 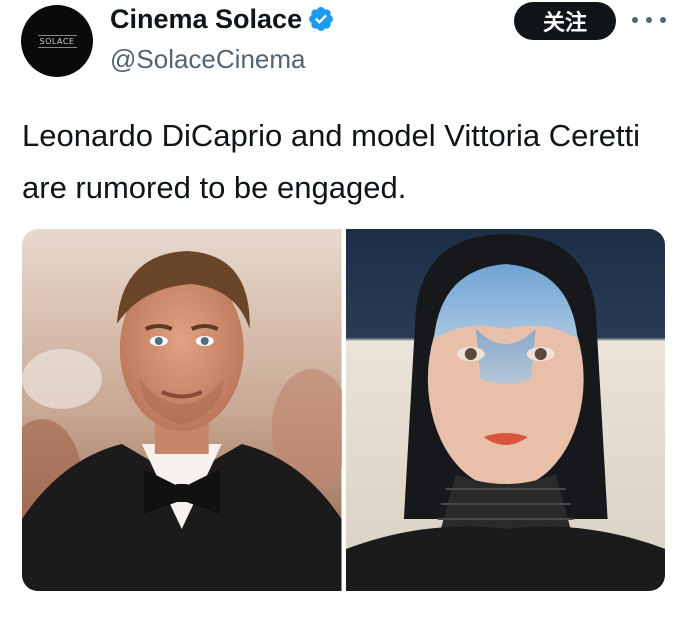 I want to click on author-avatar: SOLACE, so click(x=57, y=41).